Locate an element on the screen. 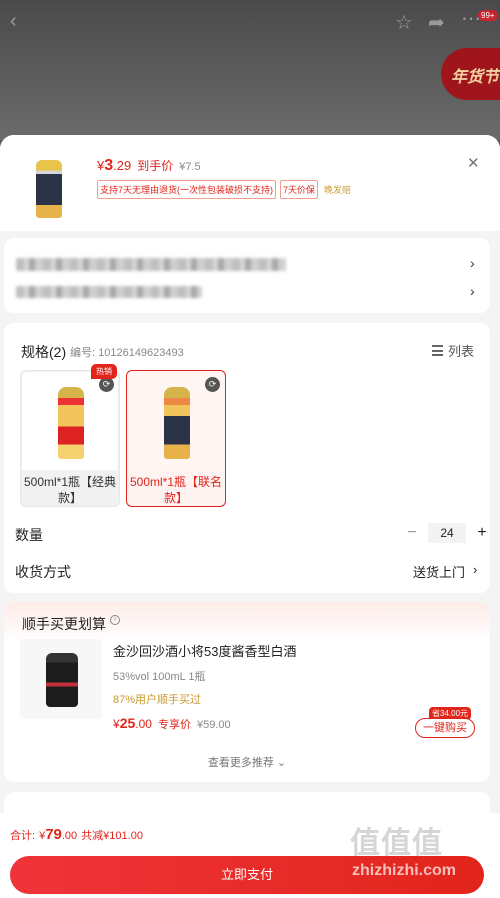 This screenshot has height=898, width=500. delivery-value: 送货上门 is located at coordinates (439, 572).